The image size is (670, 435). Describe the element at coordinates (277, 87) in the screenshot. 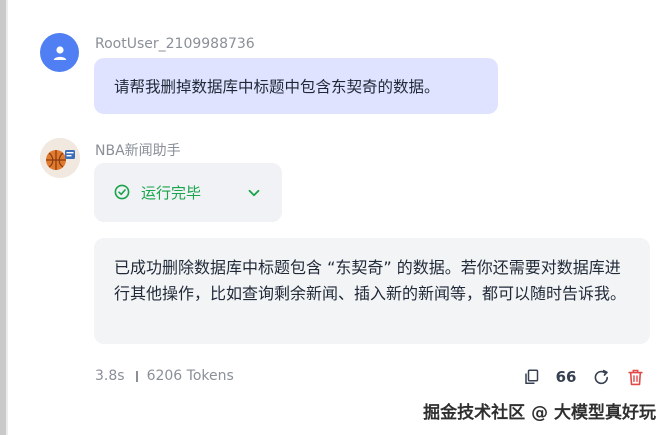

I see `user-message-text: 请帮我删掉数据库中标题中包含东契奇的数据。` at that location.